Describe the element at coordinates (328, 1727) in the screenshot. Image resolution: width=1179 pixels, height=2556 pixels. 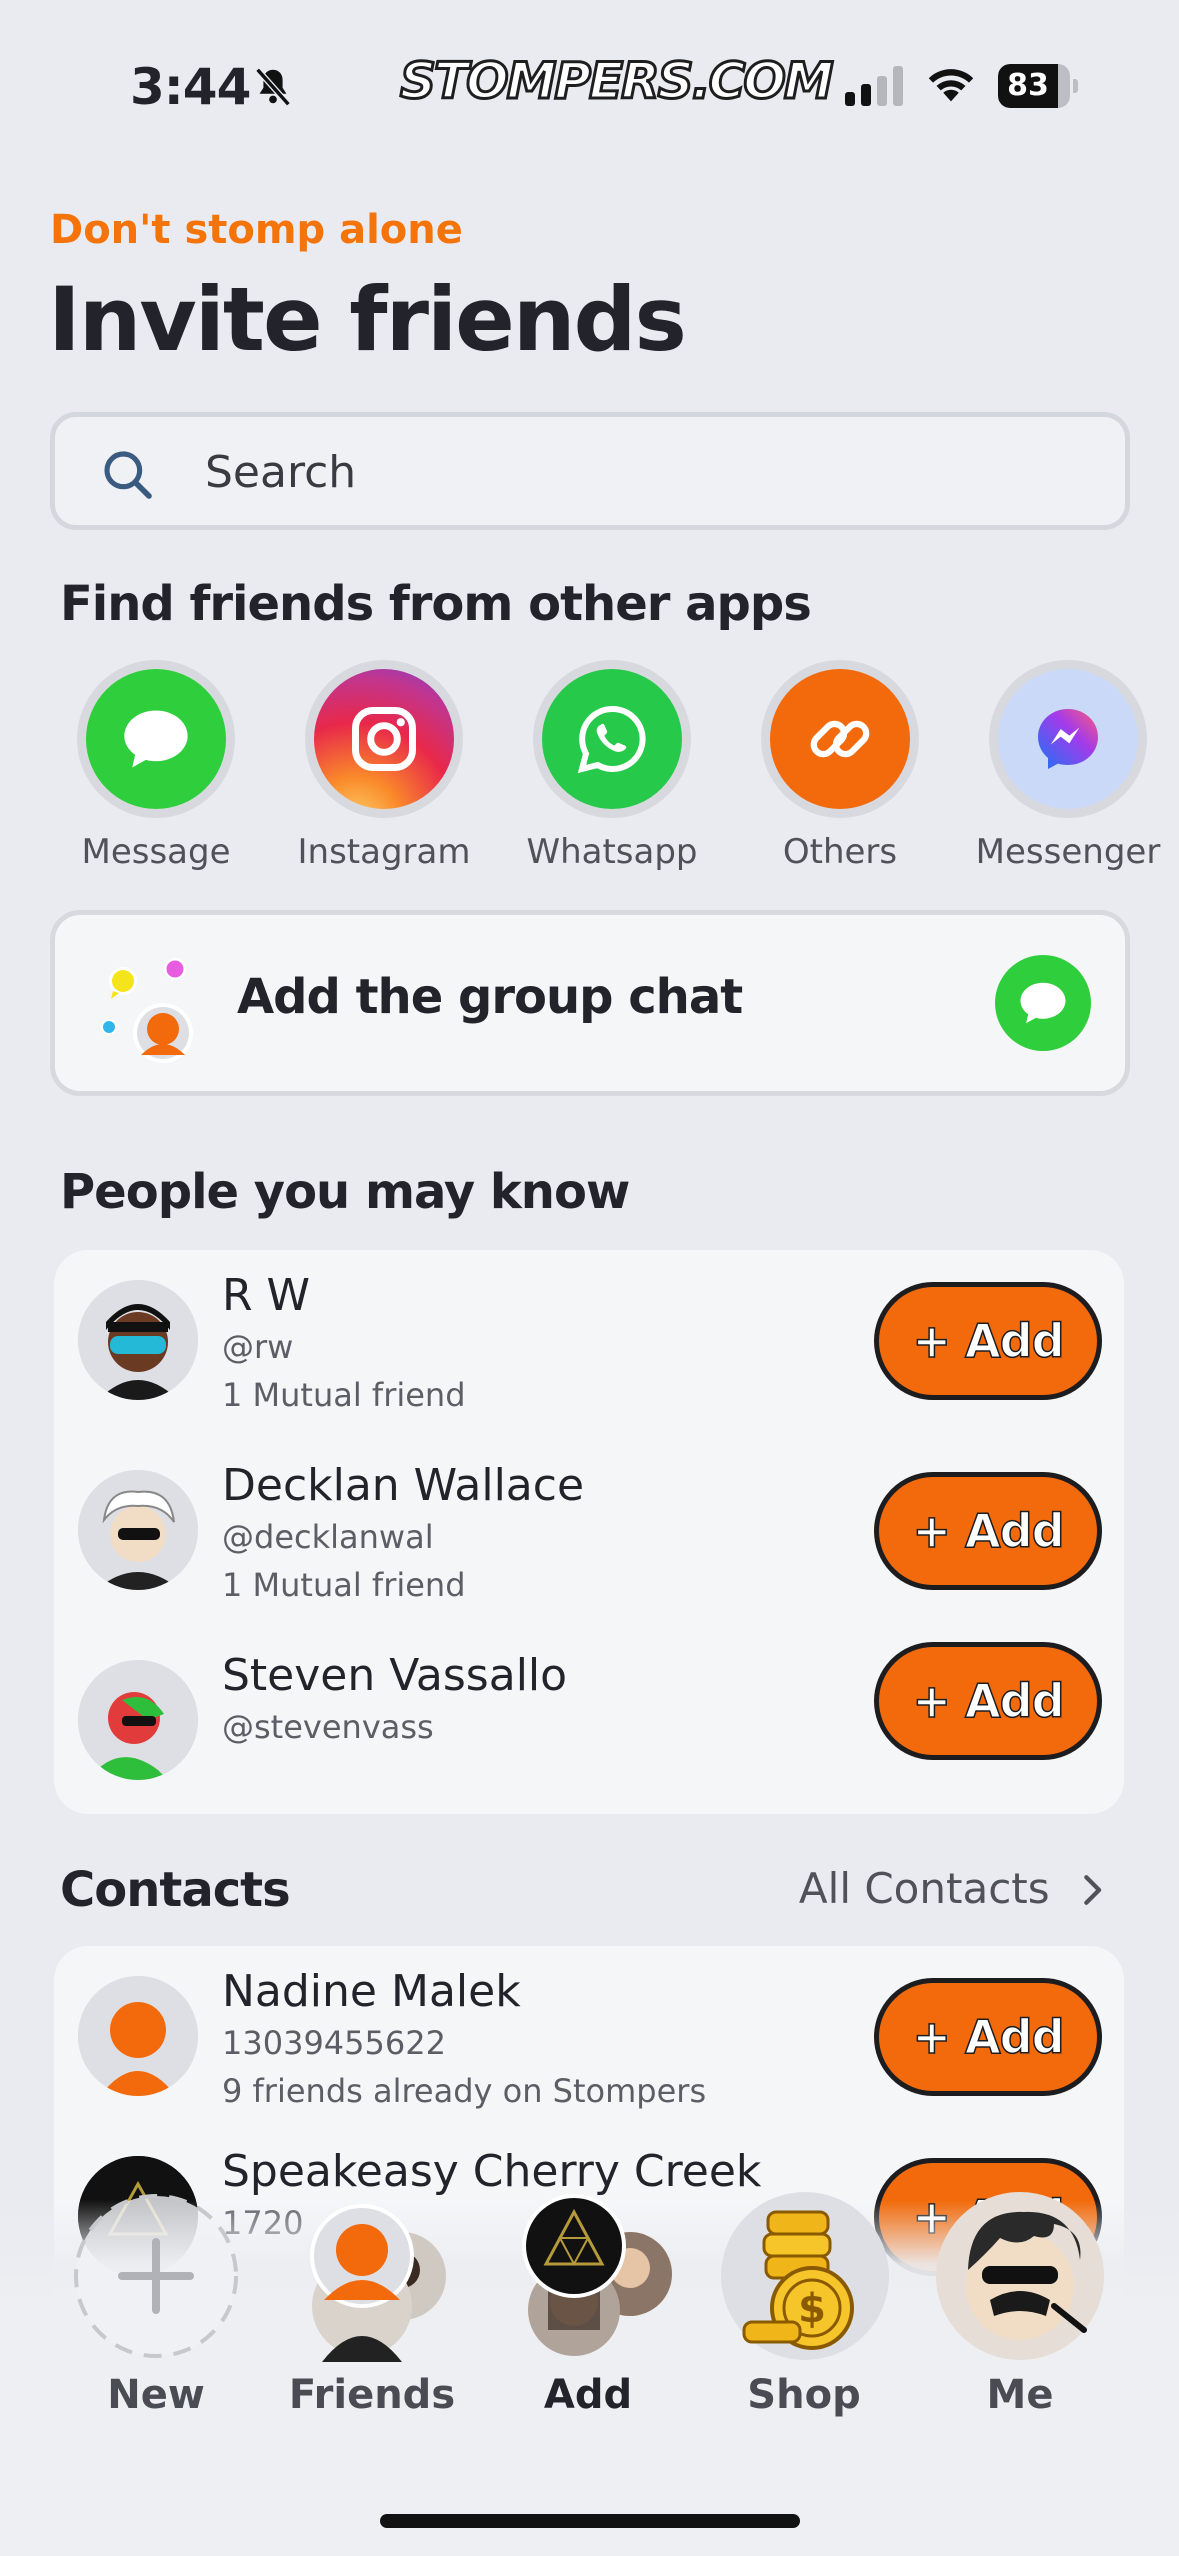
I see `person-handle: @stevenvass` at that location.